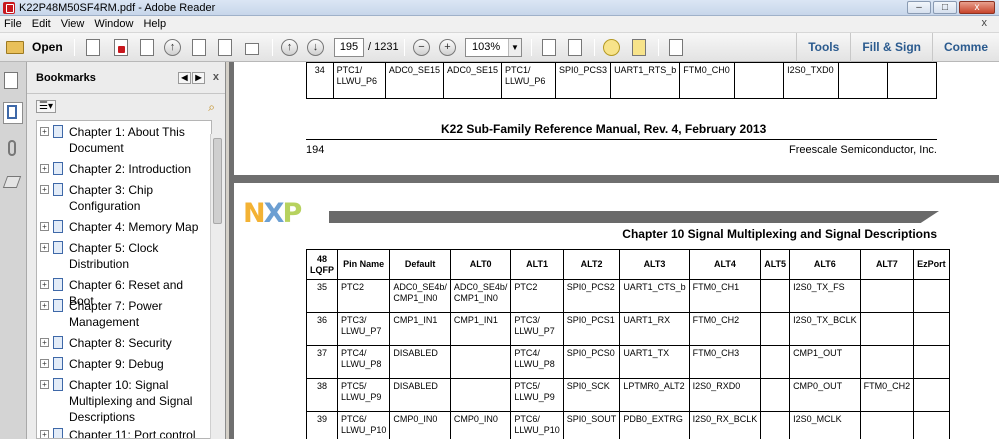 This screenshot has height=439, width=999. I want to click on find-bookmark-icon: ⌕, so click(211, 107).